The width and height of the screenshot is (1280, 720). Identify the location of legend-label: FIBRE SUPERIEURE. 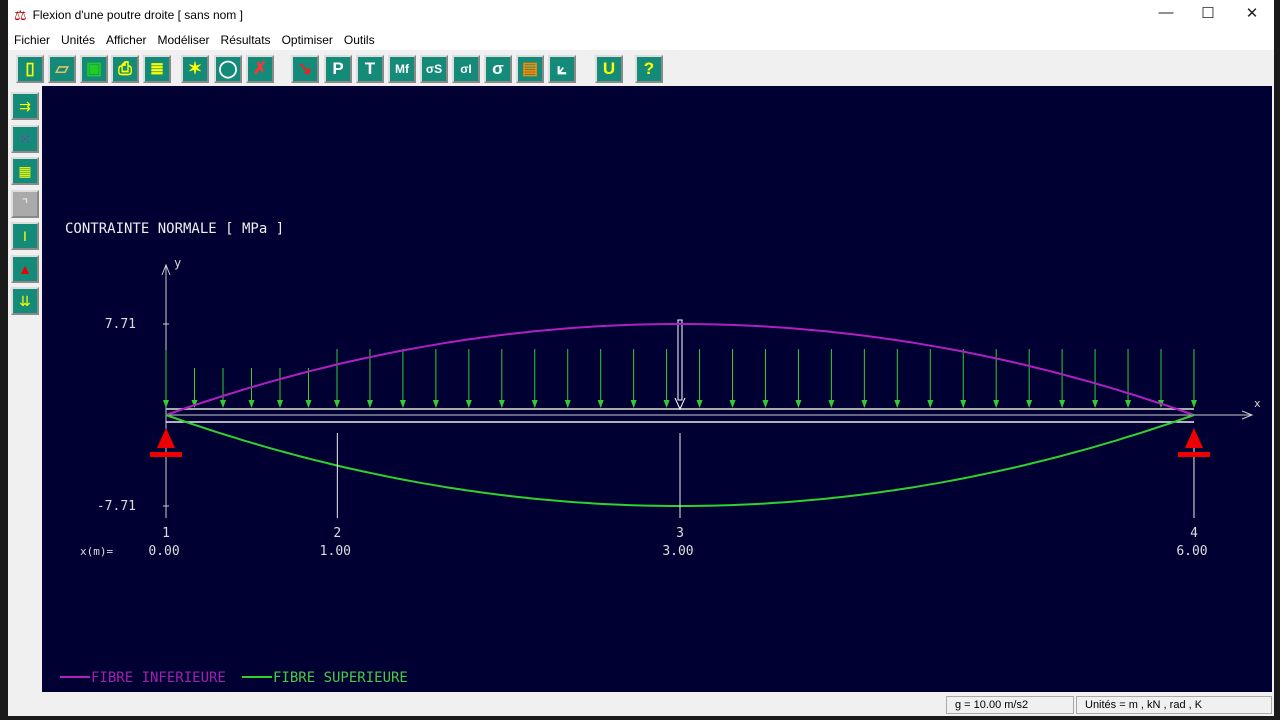
(340, 678).